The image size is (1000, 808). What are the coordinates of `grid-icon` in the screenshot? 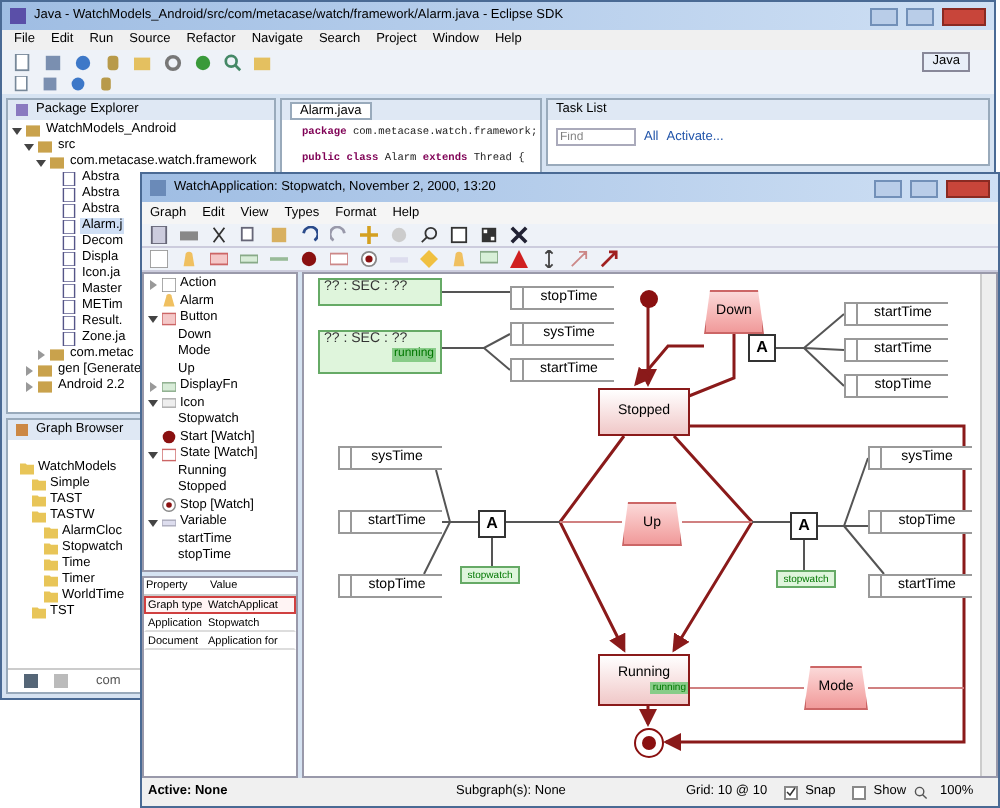 It's located at (489, 235).